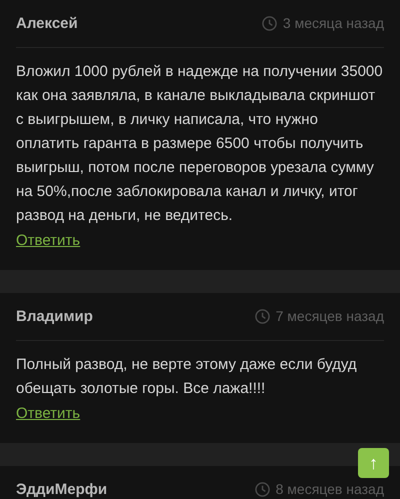 Image resolution: width=400 pixels, height=499 pixels. What do you see at coordinates (187, 377) in the screenshot?
I see `comment-text: Полный развод, не верте этому даже если будуд обещать золотые горы. Все лажа!!!!` at bounding box center [187, 377].